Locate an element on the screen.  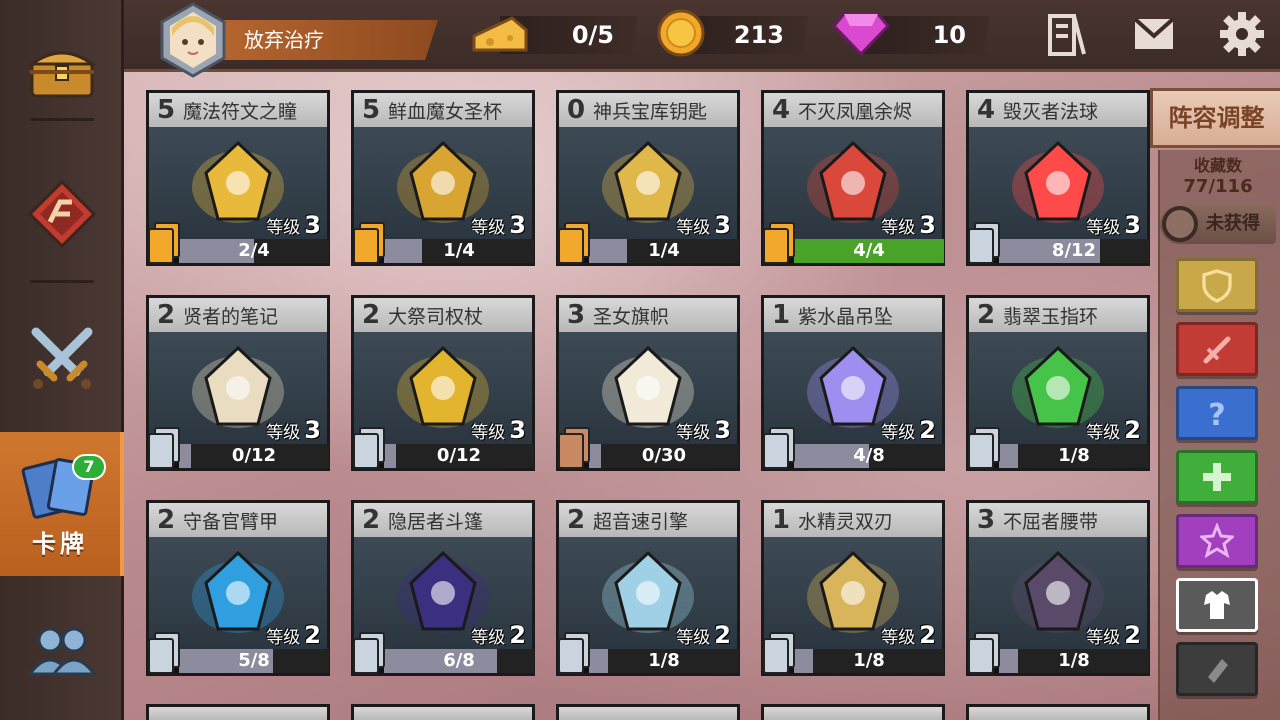
card-header: 1 紫水晶吊坠 is located at coordinates (853, 315).